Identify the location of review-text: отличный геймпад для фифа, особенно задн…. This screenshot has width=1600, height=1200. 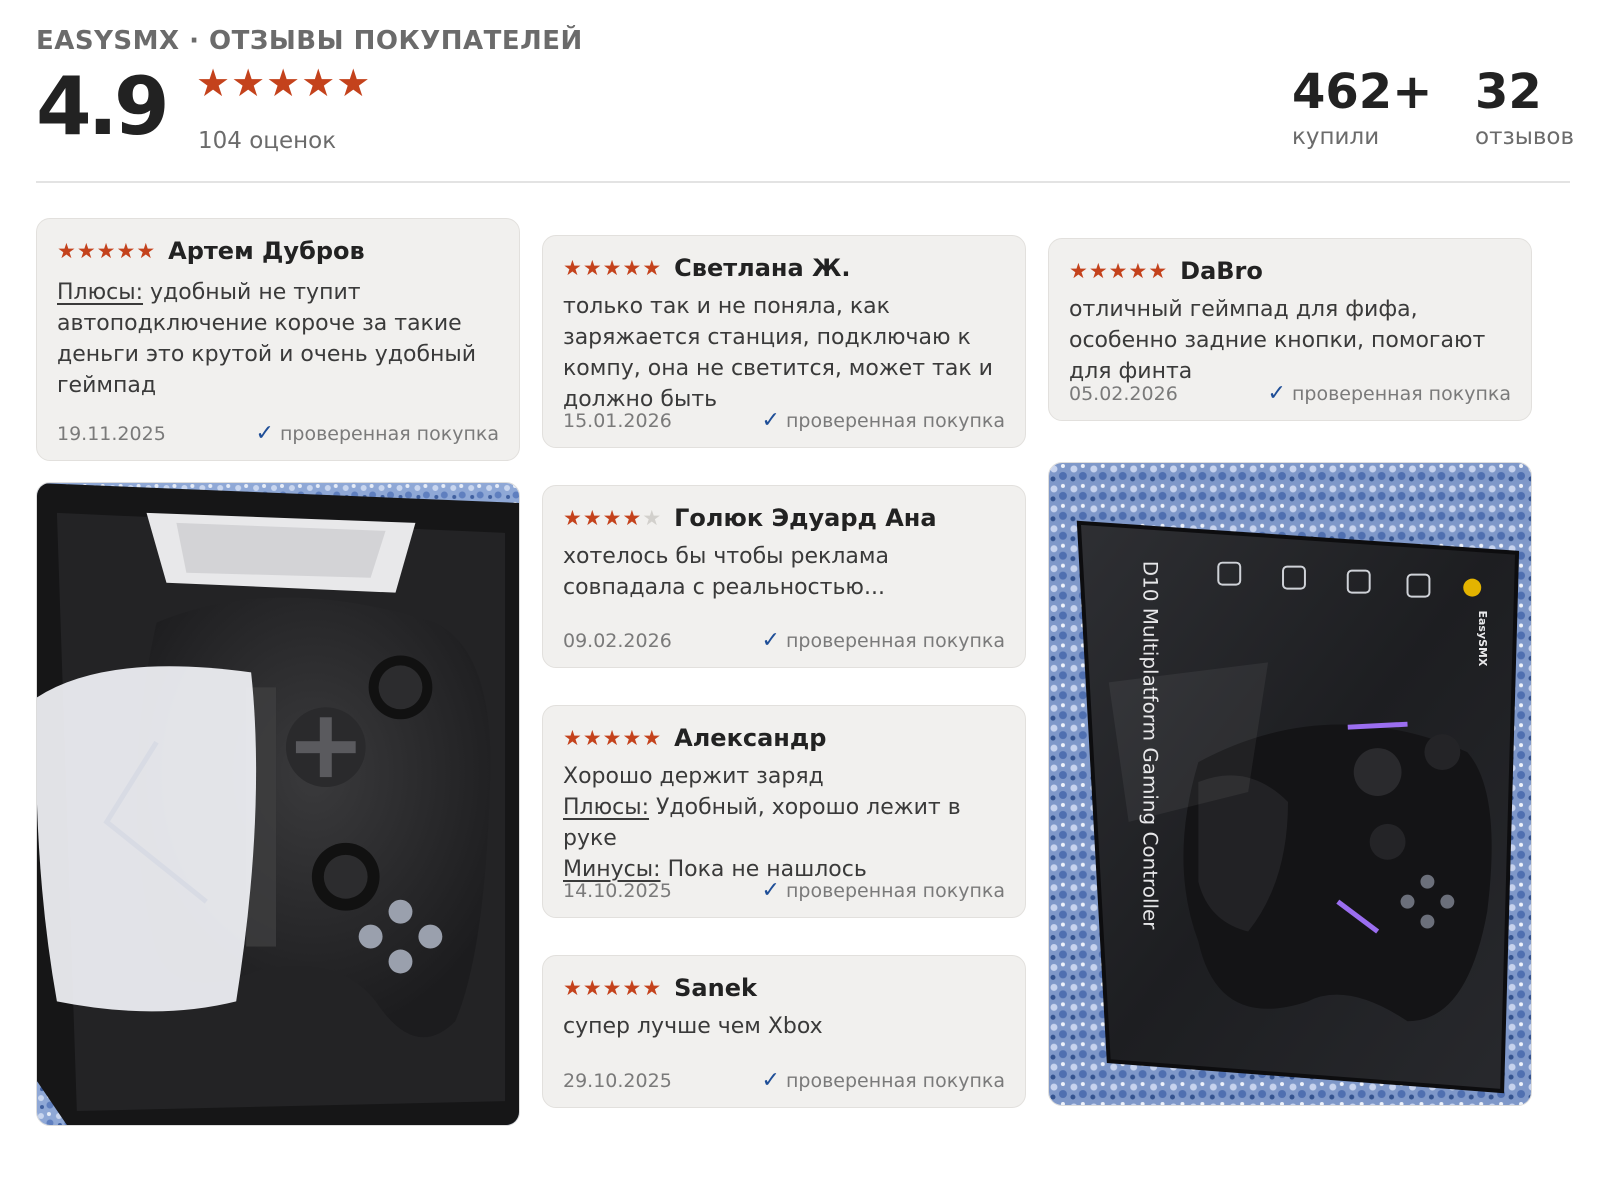
(1277, 340).